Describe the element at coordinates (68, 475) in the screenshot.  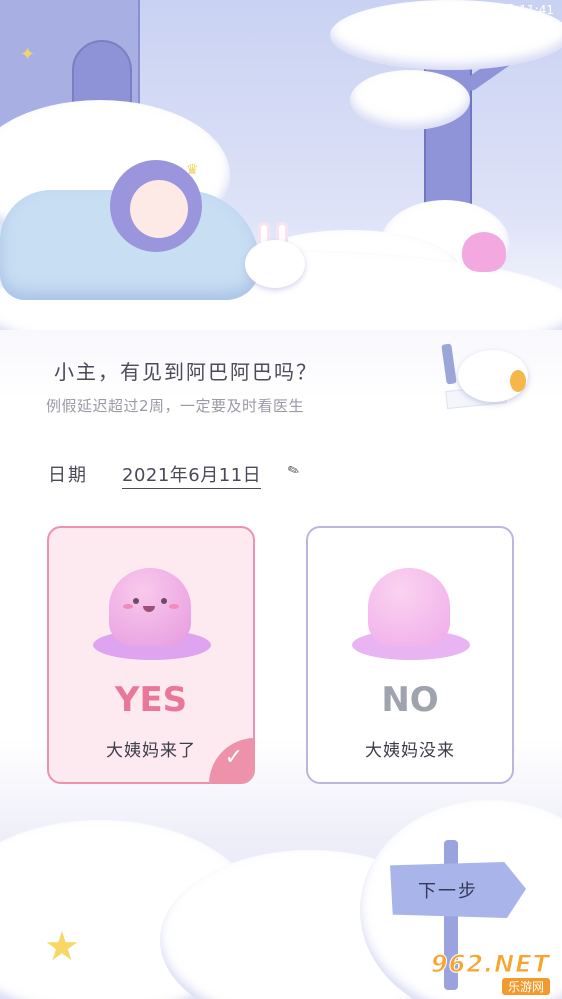
I see `date-label: 日期` at that location.